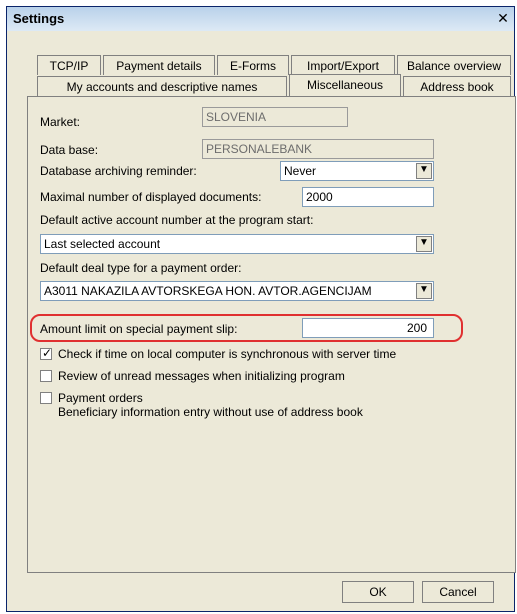  I want to click on market-label: Market:, so click(60, 122).